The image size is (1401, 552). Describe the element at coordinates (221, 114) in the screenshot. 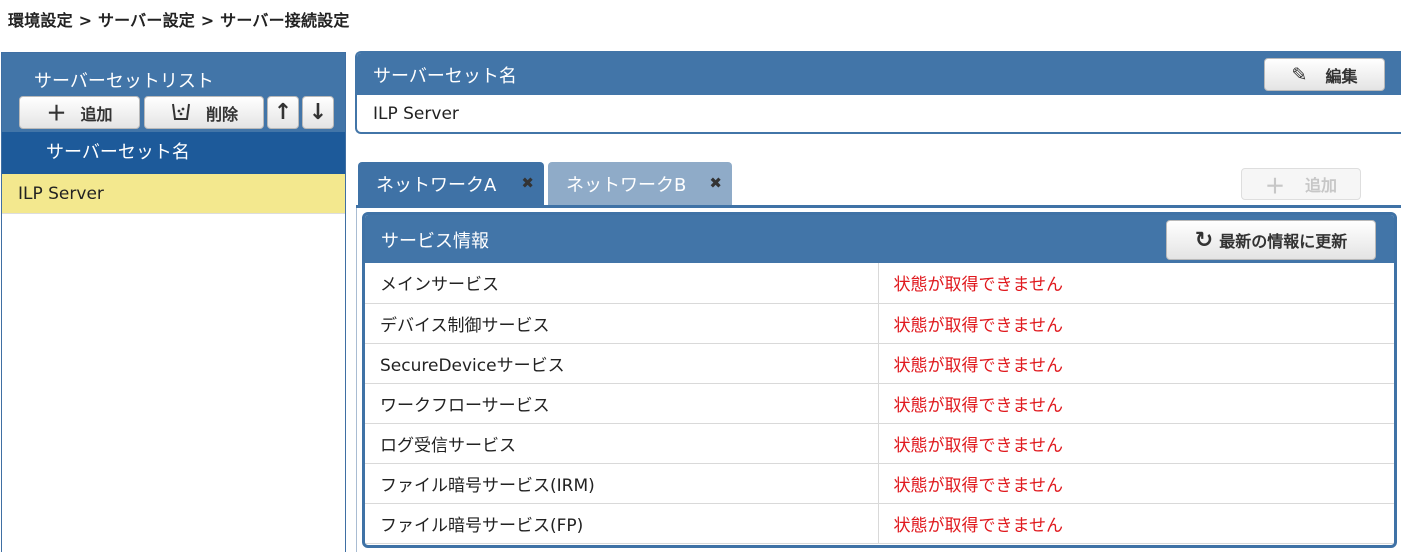

I see `delete-button-label: 削除` at that location.